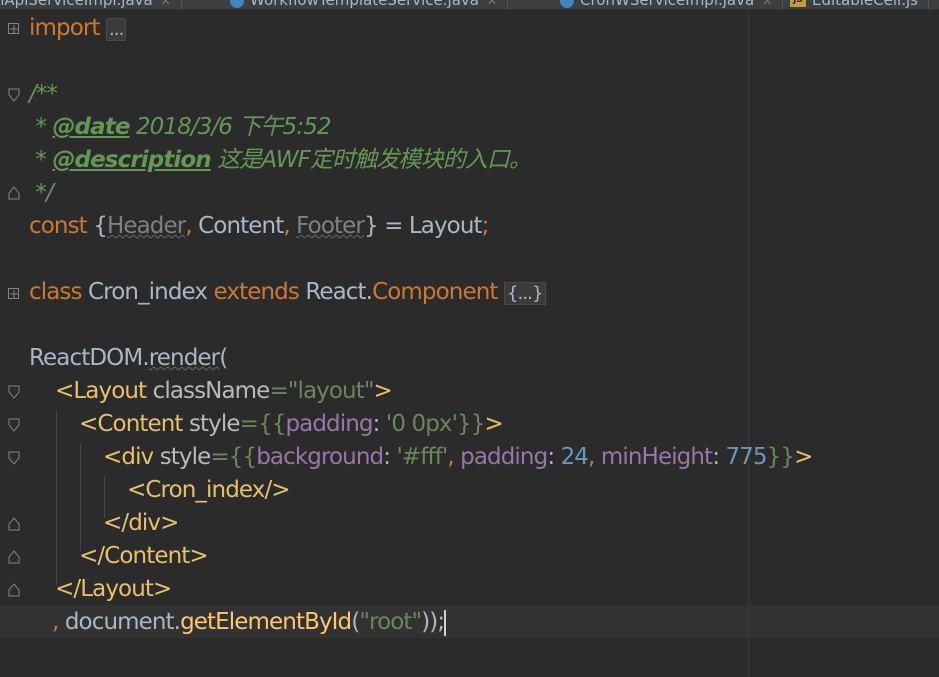 The width and height of the screenshot is (939, 677). What do you see at coordinates (798, 3) in the screenshot?
I see `js-file-icon: JS` at bounding box center [798, 3].